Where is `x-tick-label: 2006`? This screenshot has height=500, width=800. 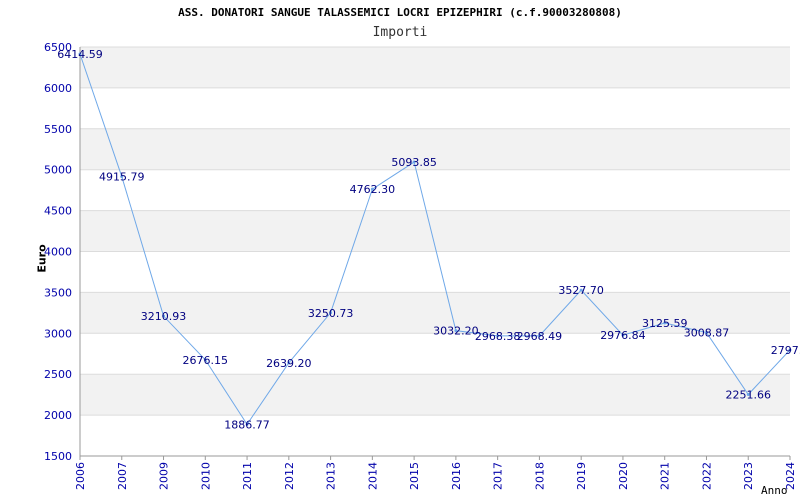 x-tick-label: 2006 is located at coordinates (80, 476).